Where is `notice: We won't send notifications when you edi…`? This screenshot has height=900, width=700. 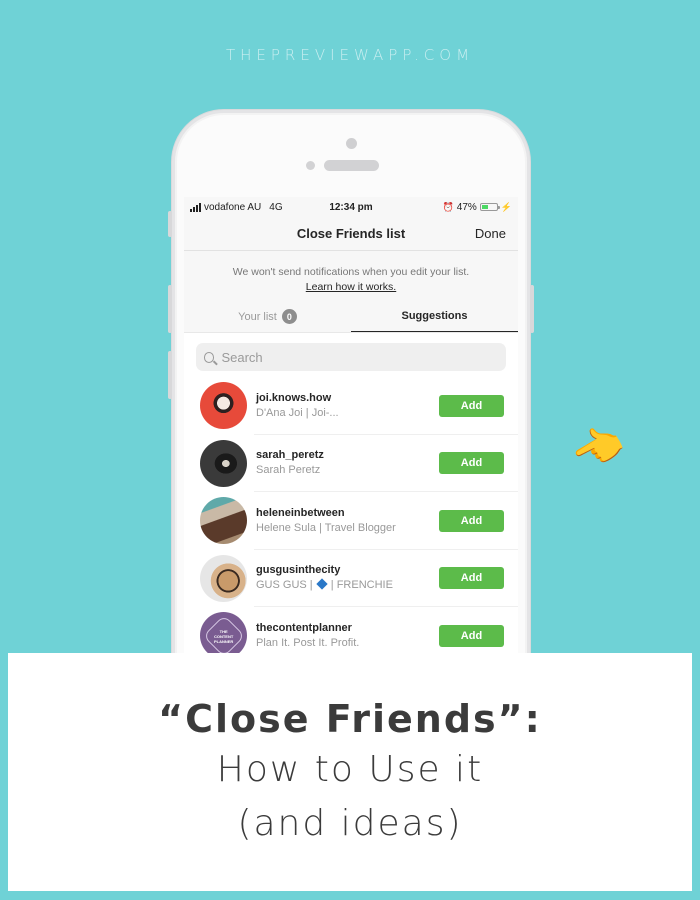
notice: We won't send notifications when you edi… is located at coordinates (351, 276).